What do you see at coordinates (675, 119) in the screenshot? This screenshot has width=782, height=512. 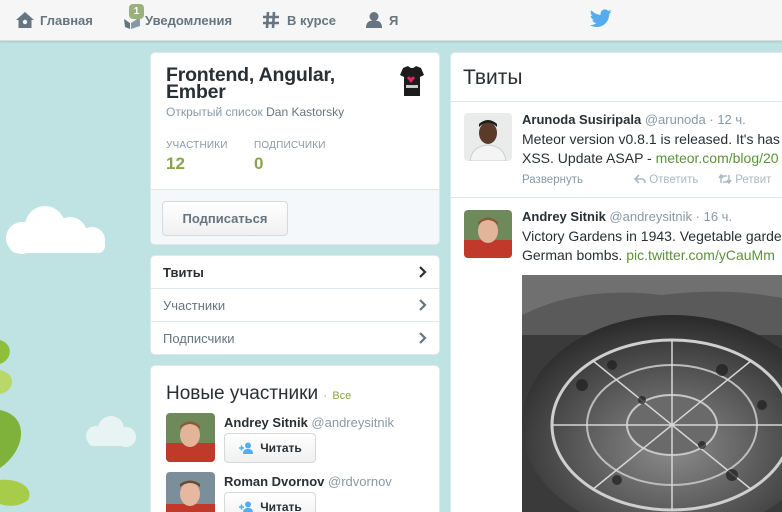 I see `tweet-author-handle: @arunoda` at bounding box center [675, 119].